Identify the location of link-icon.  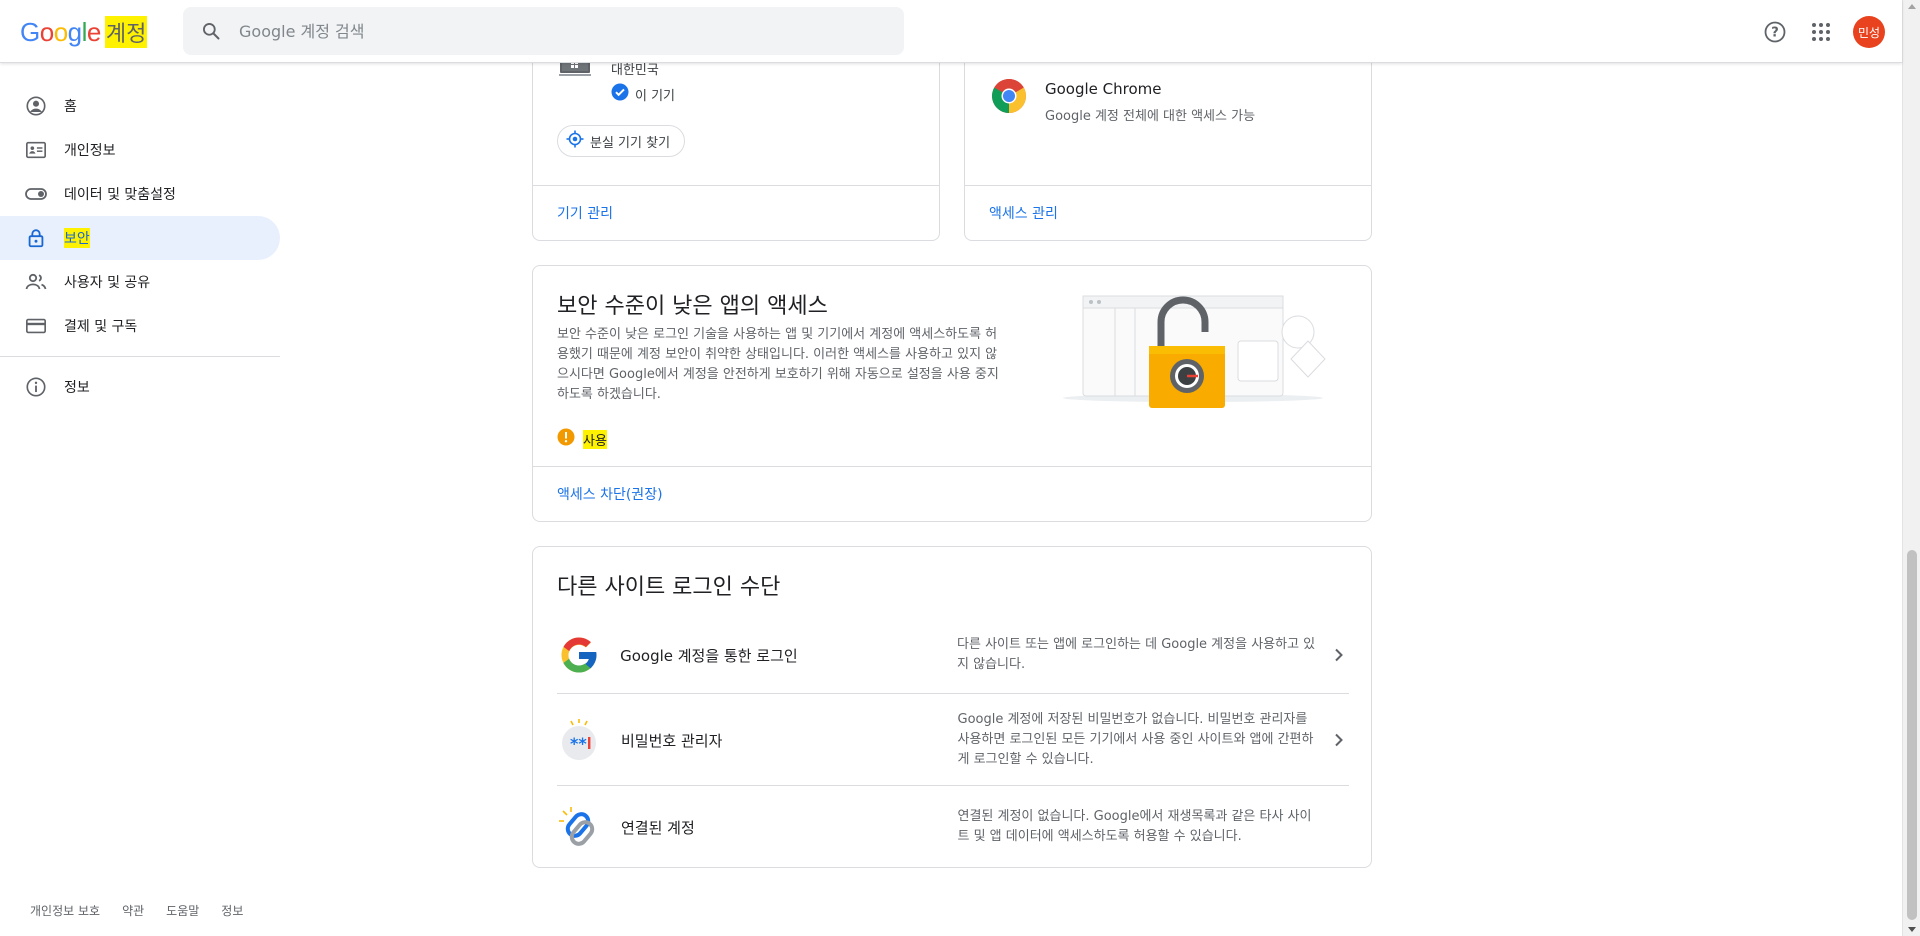
(579, 827).